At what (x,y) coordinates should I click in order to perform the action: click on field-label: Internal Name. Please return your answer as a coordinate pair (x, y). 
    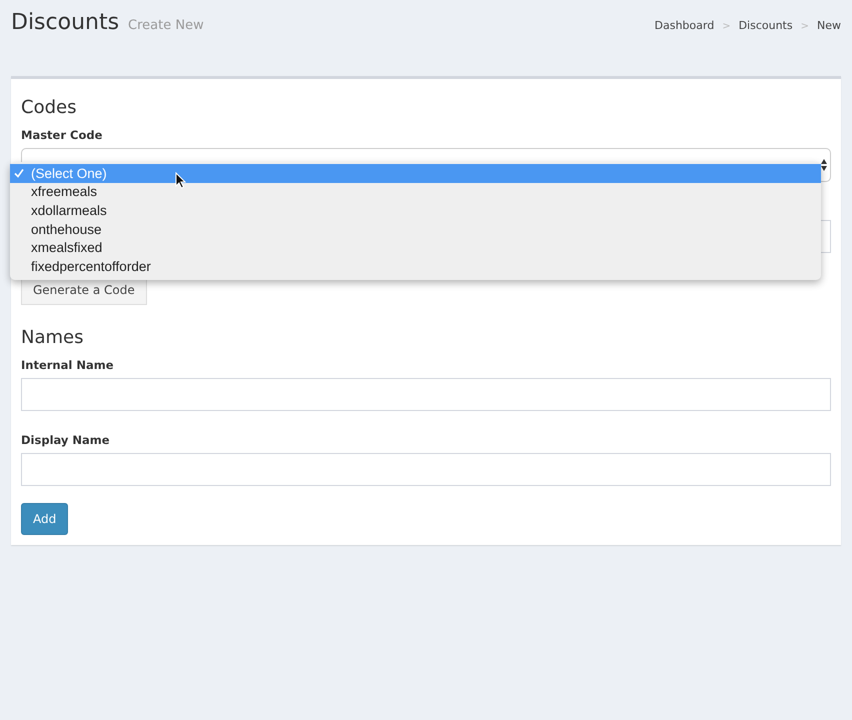
    Looking at the image, I should click on (67, 365).